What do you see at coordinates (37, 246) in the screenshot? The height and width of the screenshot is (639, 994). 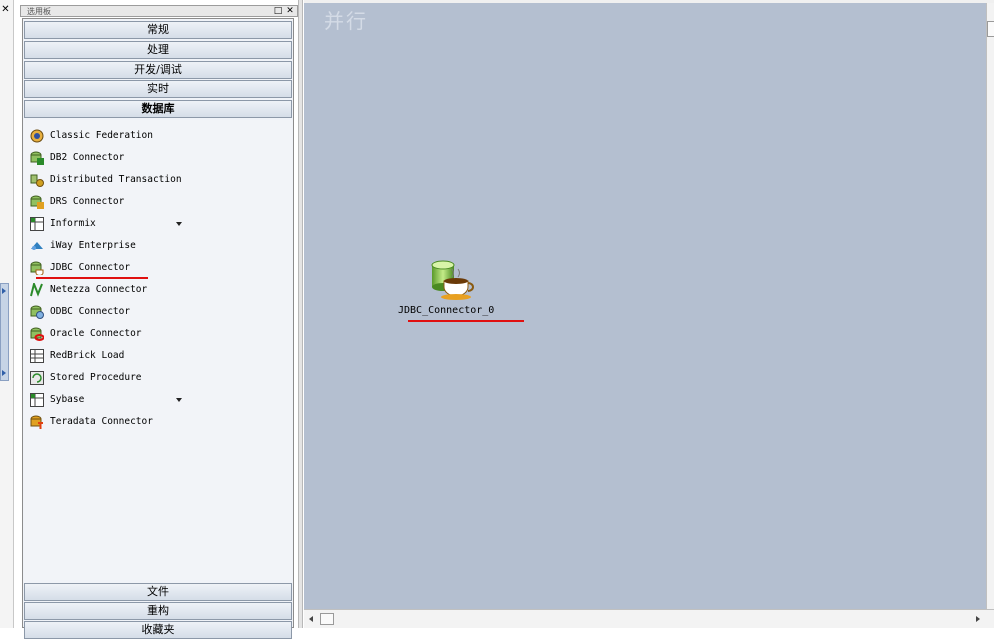 I see `iway-enterprise-icon` at bounding box center [37, 246].